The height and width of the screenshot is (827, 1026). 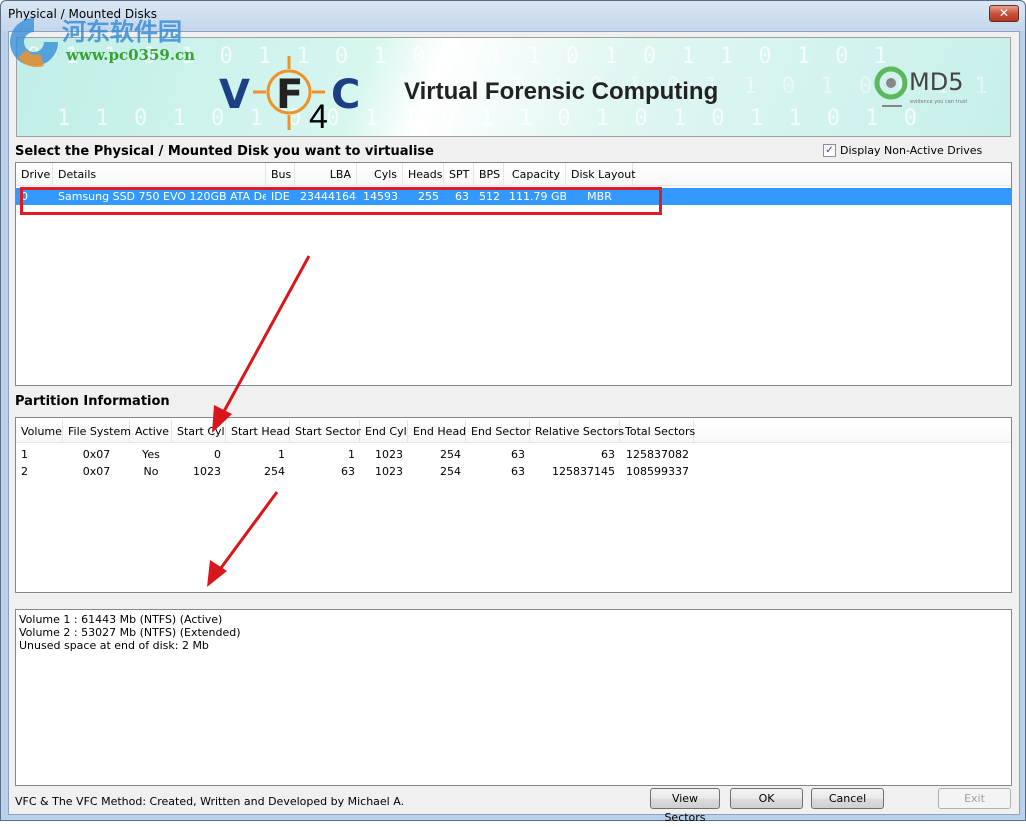 I want to click on cell-active: No, so click(x=151, y=471).